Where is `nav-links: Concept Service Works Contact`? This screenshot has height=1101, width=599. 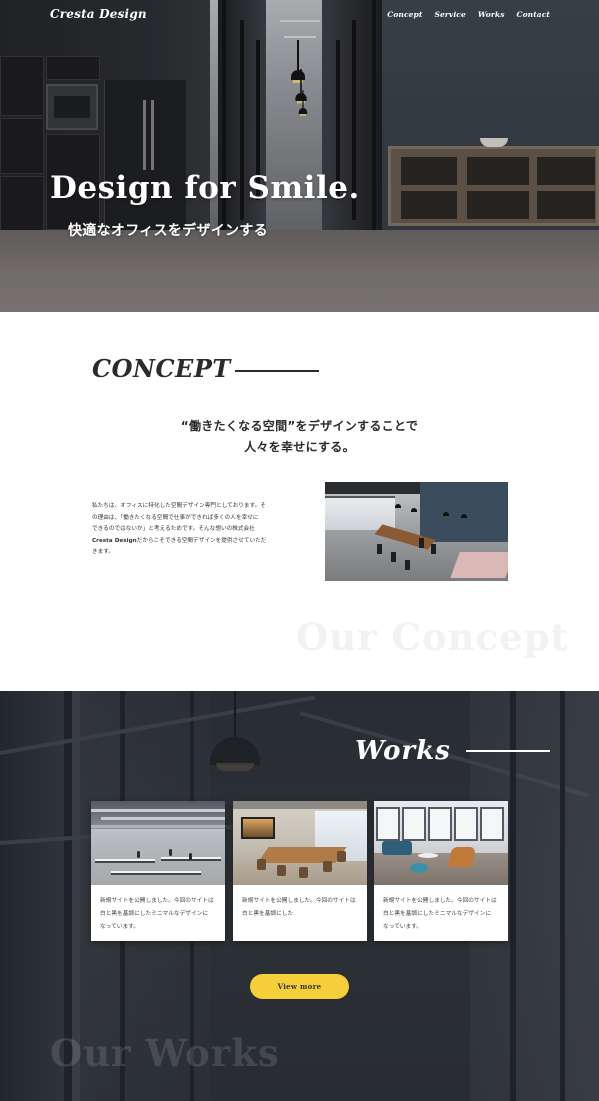
nav-links: Concept Service Works Contact is located at coordinates (468, 14).